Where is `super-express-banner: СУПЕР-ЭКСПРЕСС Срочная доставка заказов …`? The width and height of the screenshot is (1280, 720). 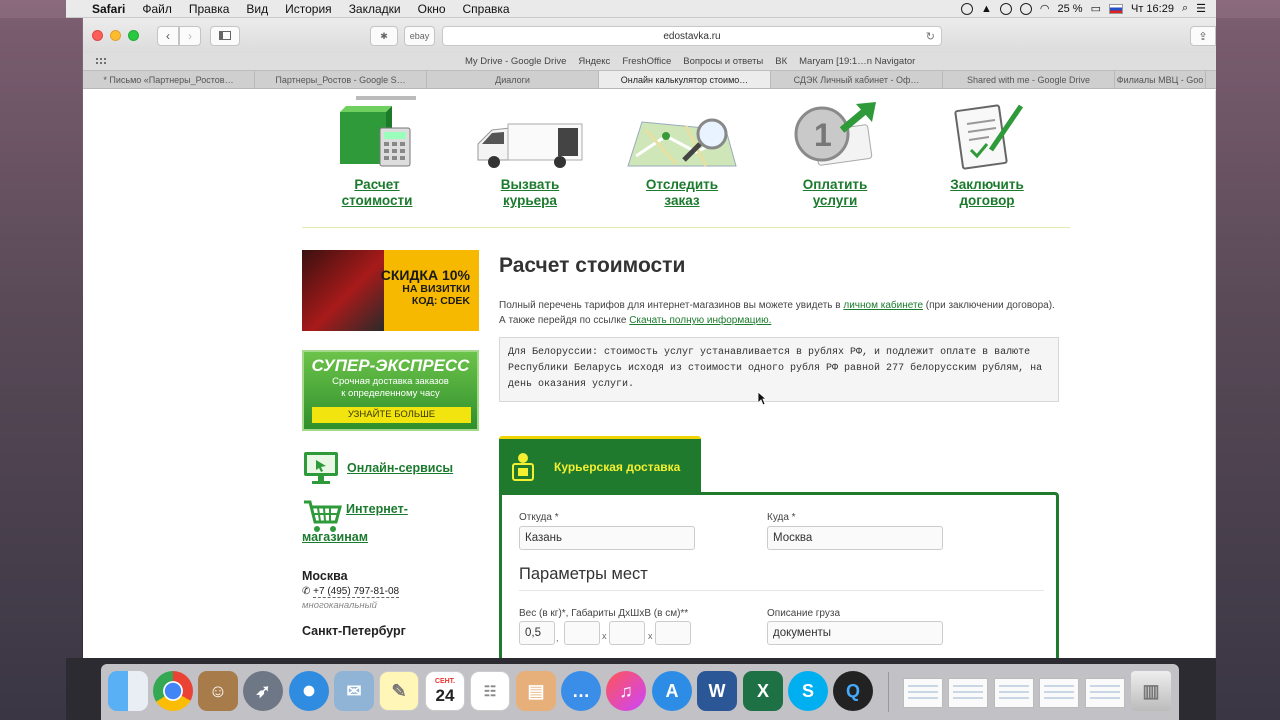 super-express-banner: СУПЕР-ЭКСПРЕСС Срочная доставка заказов … is located at coordinates (390, 390).